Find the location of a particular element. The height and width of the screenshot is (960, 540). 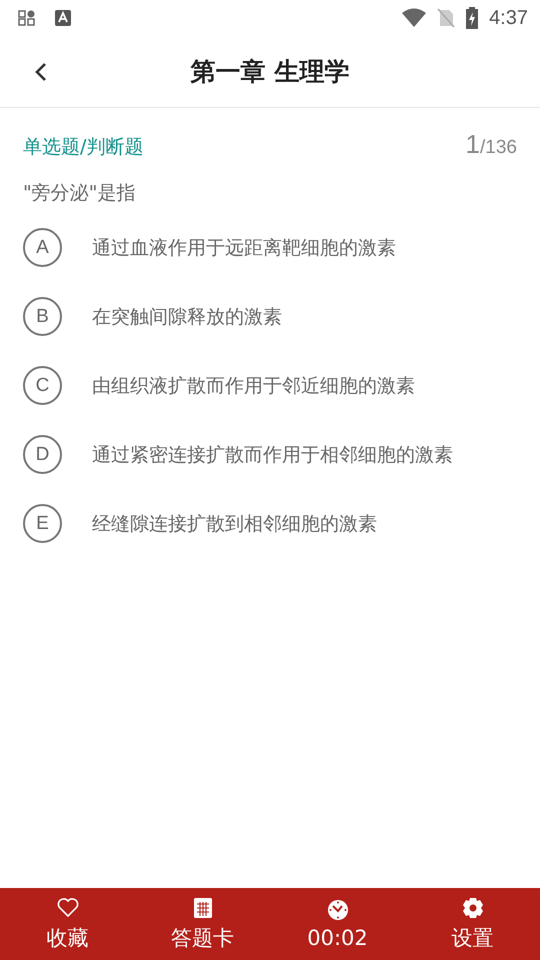

option-letter: D is located at coordinates (42, 454).